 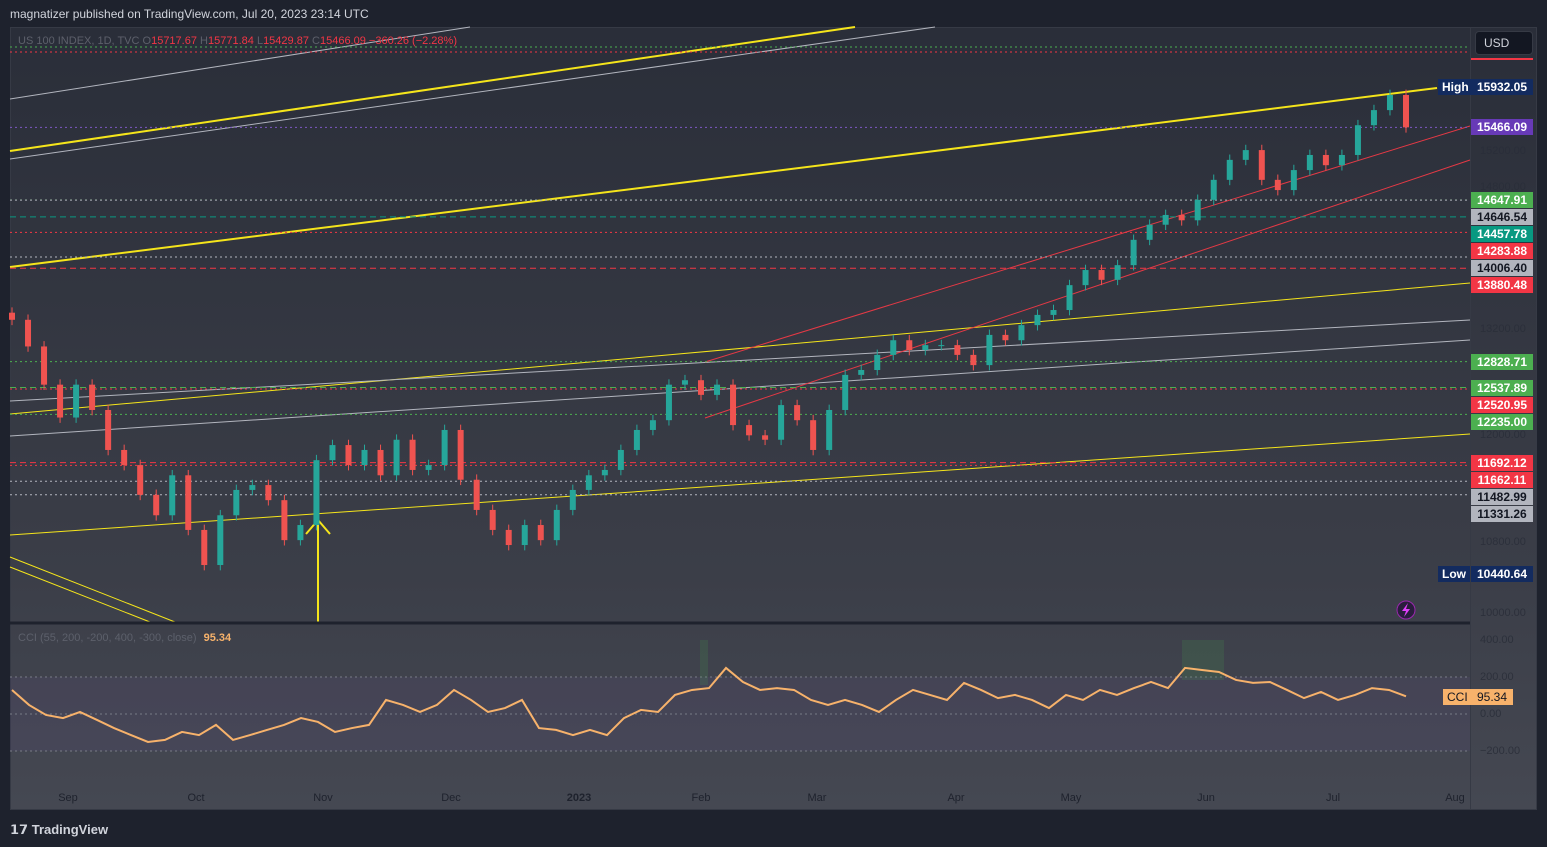 What do you see at coordinates (19, 829) in the screenshot?
I see `tv-logo-icon: 𝟭𝟳` at bounding box center [19, 829].